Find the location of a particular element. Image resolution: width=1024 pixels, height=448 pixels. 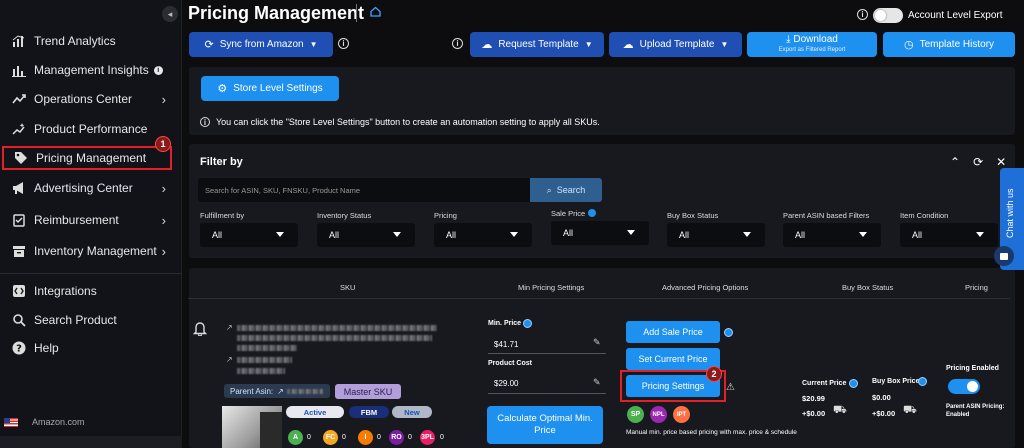

inventory-status-select: All is located at coordinates (366, 235).